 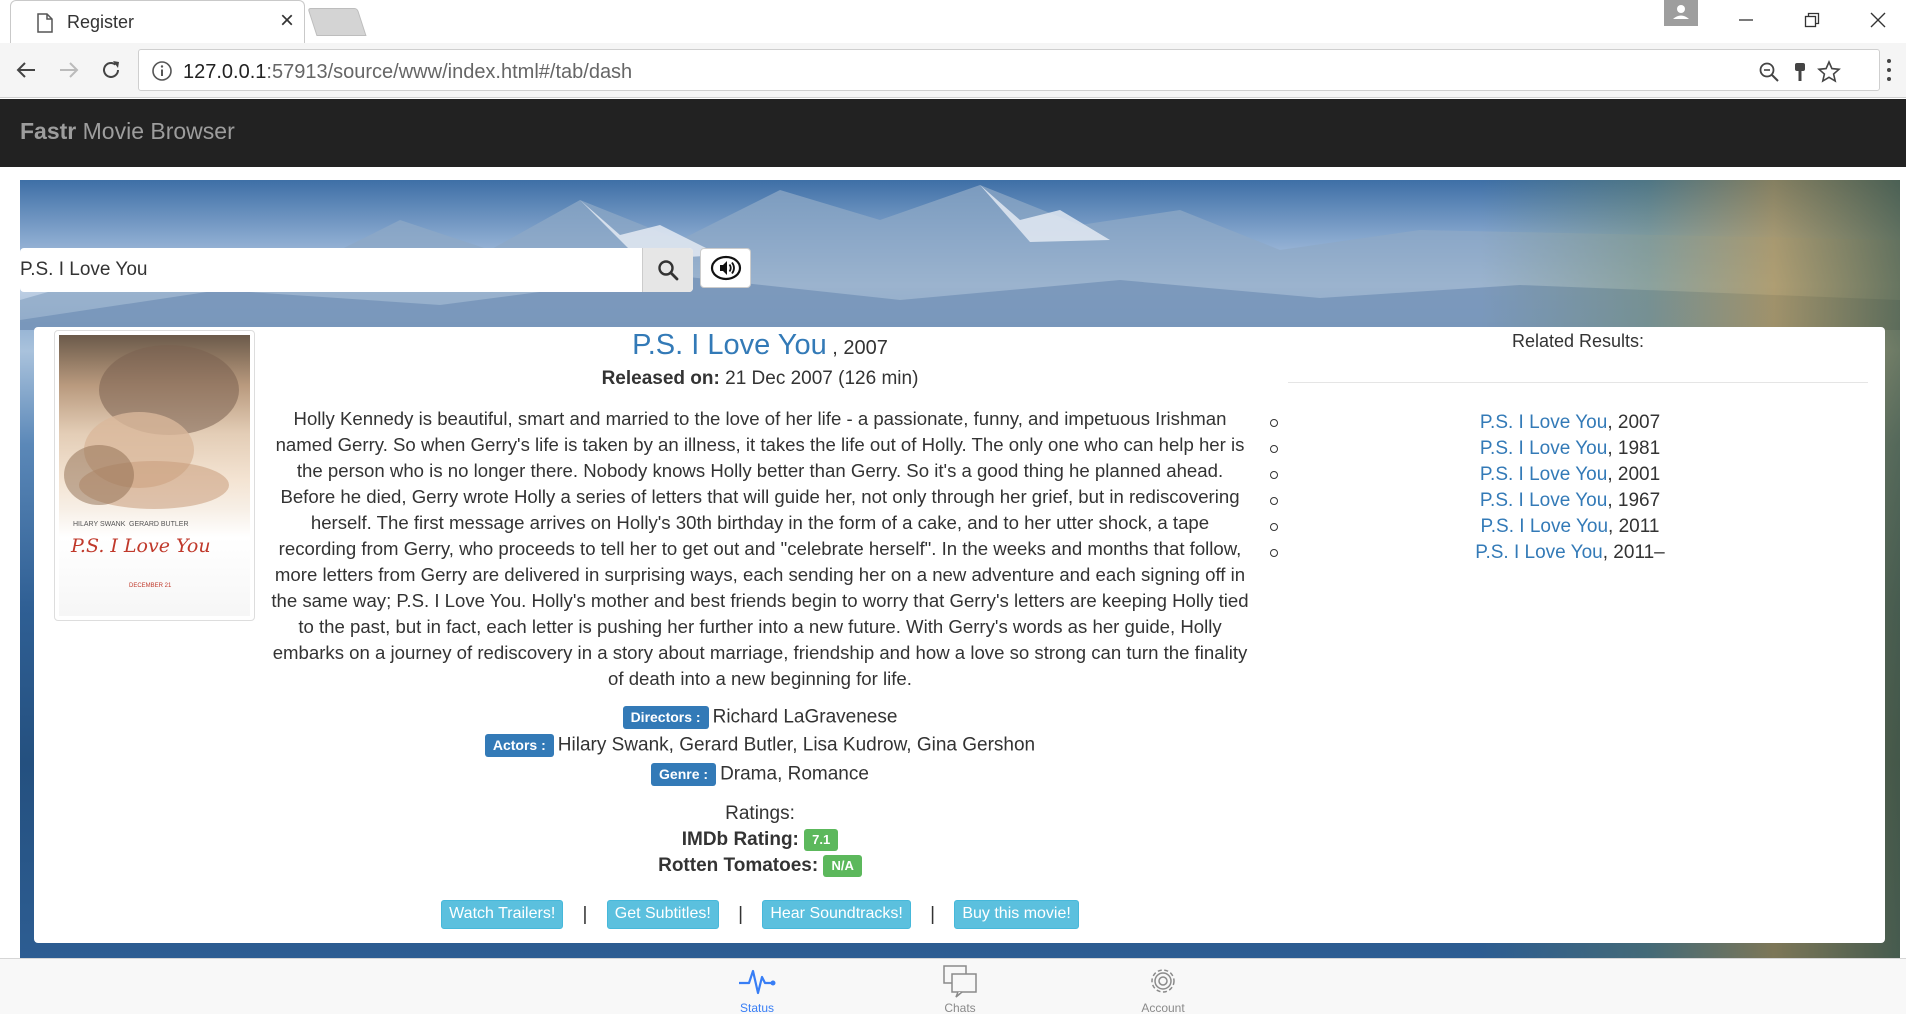 What do you see at coordinates (1634, 526) in the screenshot?
I see `related-result-year: , 2011` at bounding box center [1634, 526].